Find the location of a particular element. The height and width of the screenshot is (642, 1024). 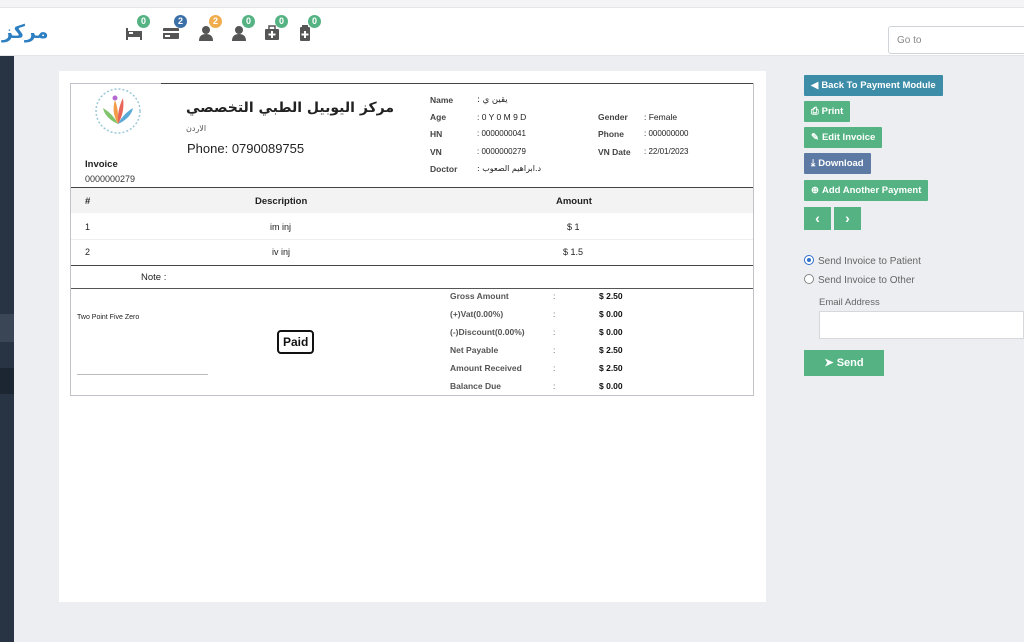

print-button: ⎙ Print is located at coordinates (827, 111).